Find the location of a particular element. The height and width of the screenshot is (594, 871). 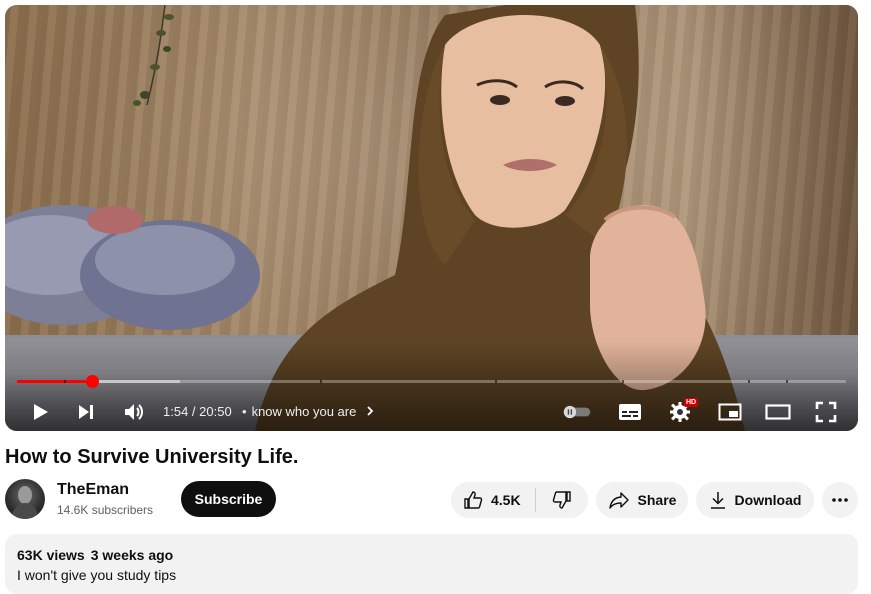

duration: 20:50 is located at coordinates (215, 411).